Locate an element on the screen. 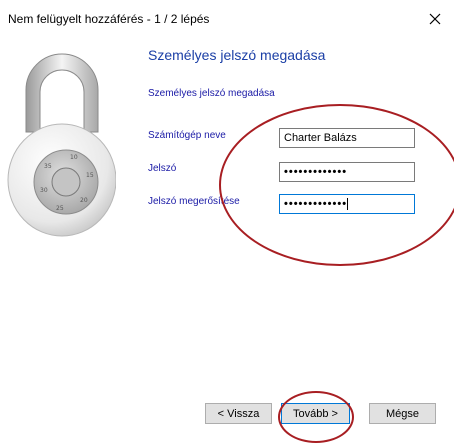  close-button is located at coordinates (435, 19).